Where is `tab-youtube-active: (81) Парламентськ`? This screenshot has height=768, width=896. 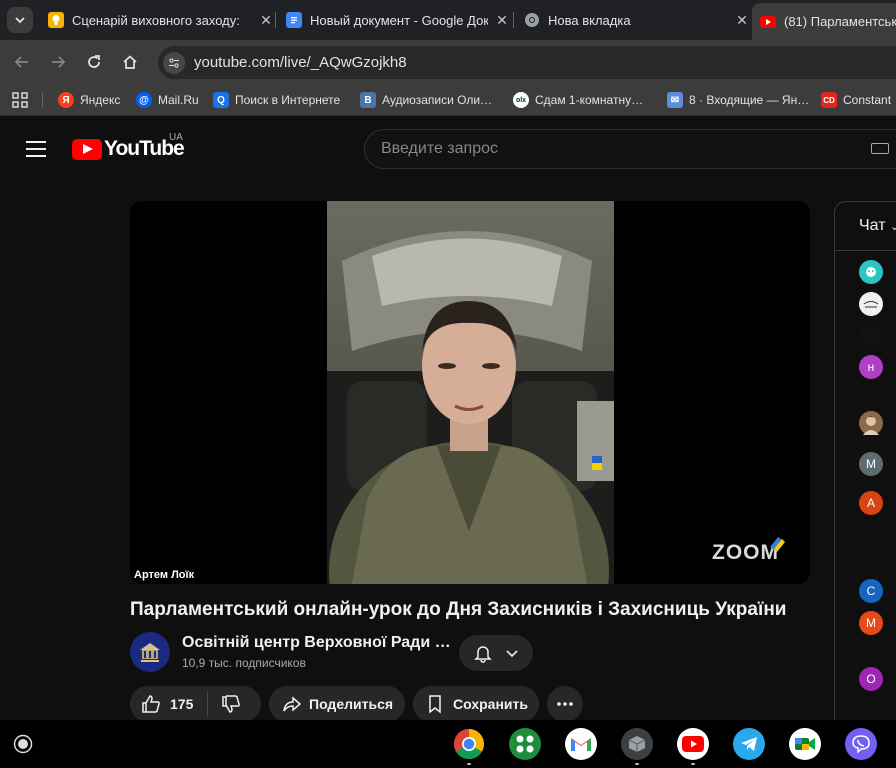 tab-youtube-active: (81) Парламентськ is located at coordinates (824, 21).